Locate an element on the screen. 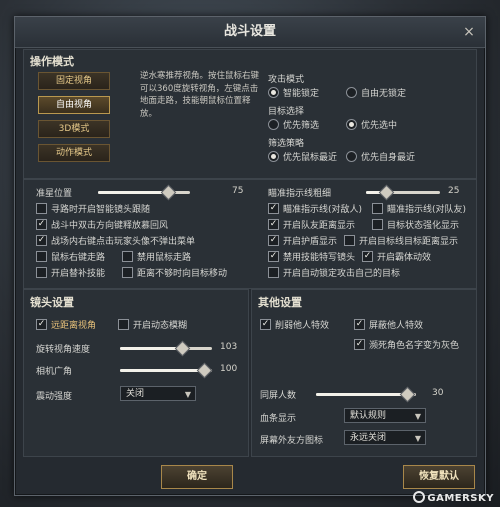 The image size is (500, 507). checkbox-label: 开启霸体动效 is located at coordinates (404, 258).